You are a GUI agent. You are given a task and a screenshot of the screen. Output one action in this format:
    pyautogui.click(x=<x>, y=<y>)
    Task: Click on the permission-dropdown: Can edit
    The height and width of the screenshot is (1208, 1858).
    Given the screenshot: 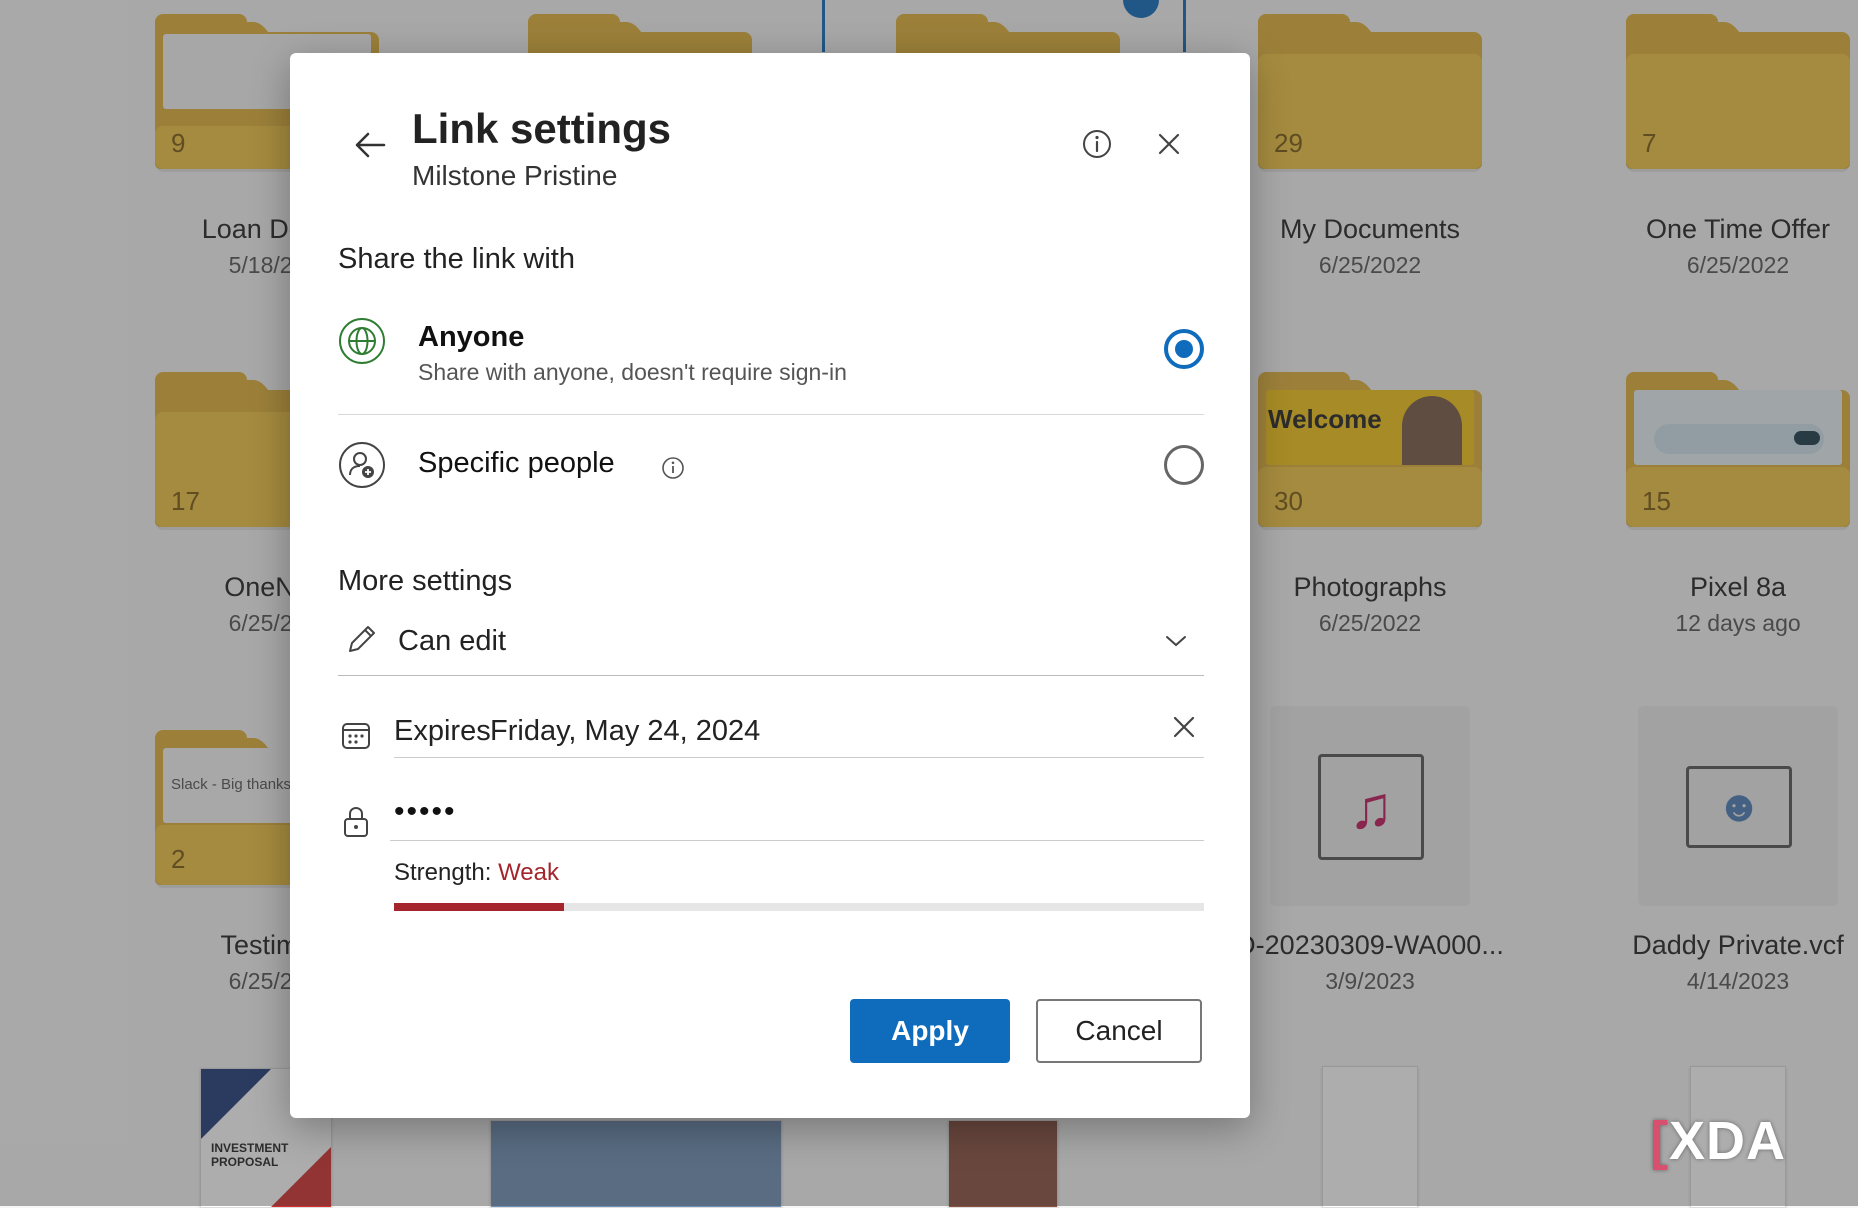 What is the action you would take?
    pyautogui.click(x=771, y=645)
    